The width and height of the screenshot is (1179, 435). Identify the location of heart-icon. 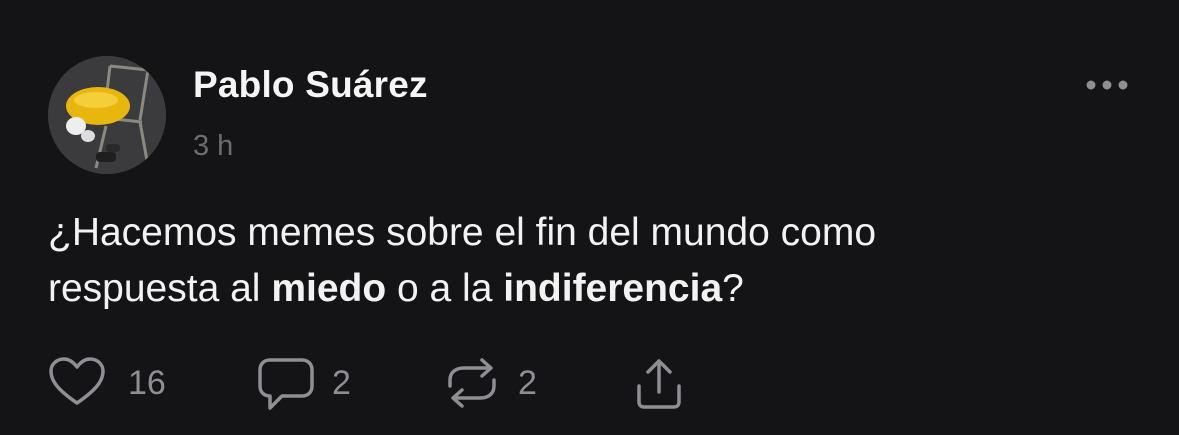
(77, 381).